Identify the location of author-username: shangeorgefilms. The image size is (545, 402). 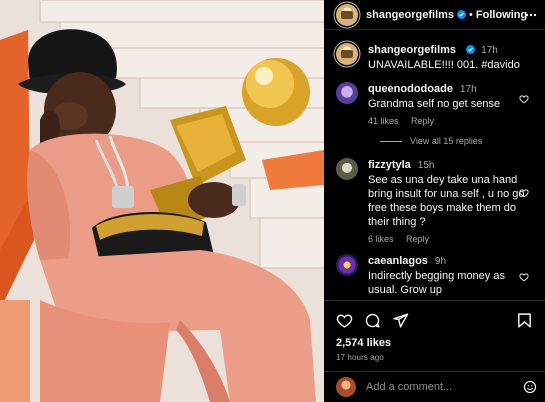
(410, 15).